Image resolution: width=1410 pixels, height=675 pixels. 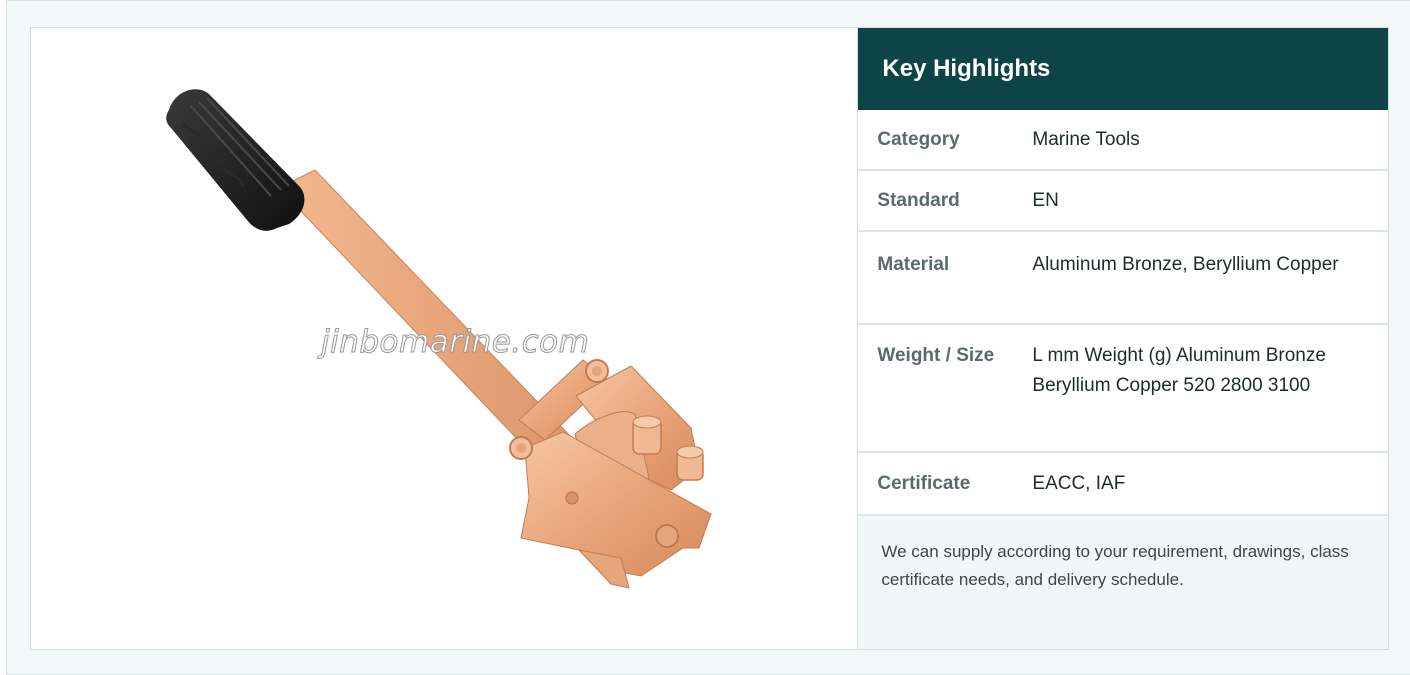 I want to click on body-hole-small, so click(x=572, y=498).